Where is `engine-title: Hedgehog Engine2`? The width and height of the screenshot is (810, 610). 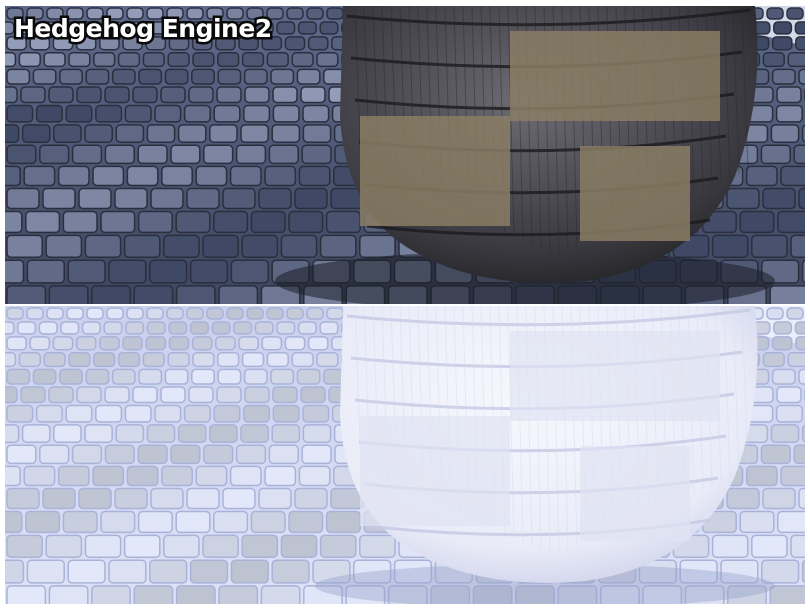 engine-title: Hedgehog Engine2 is located at coordinates (143, 29).